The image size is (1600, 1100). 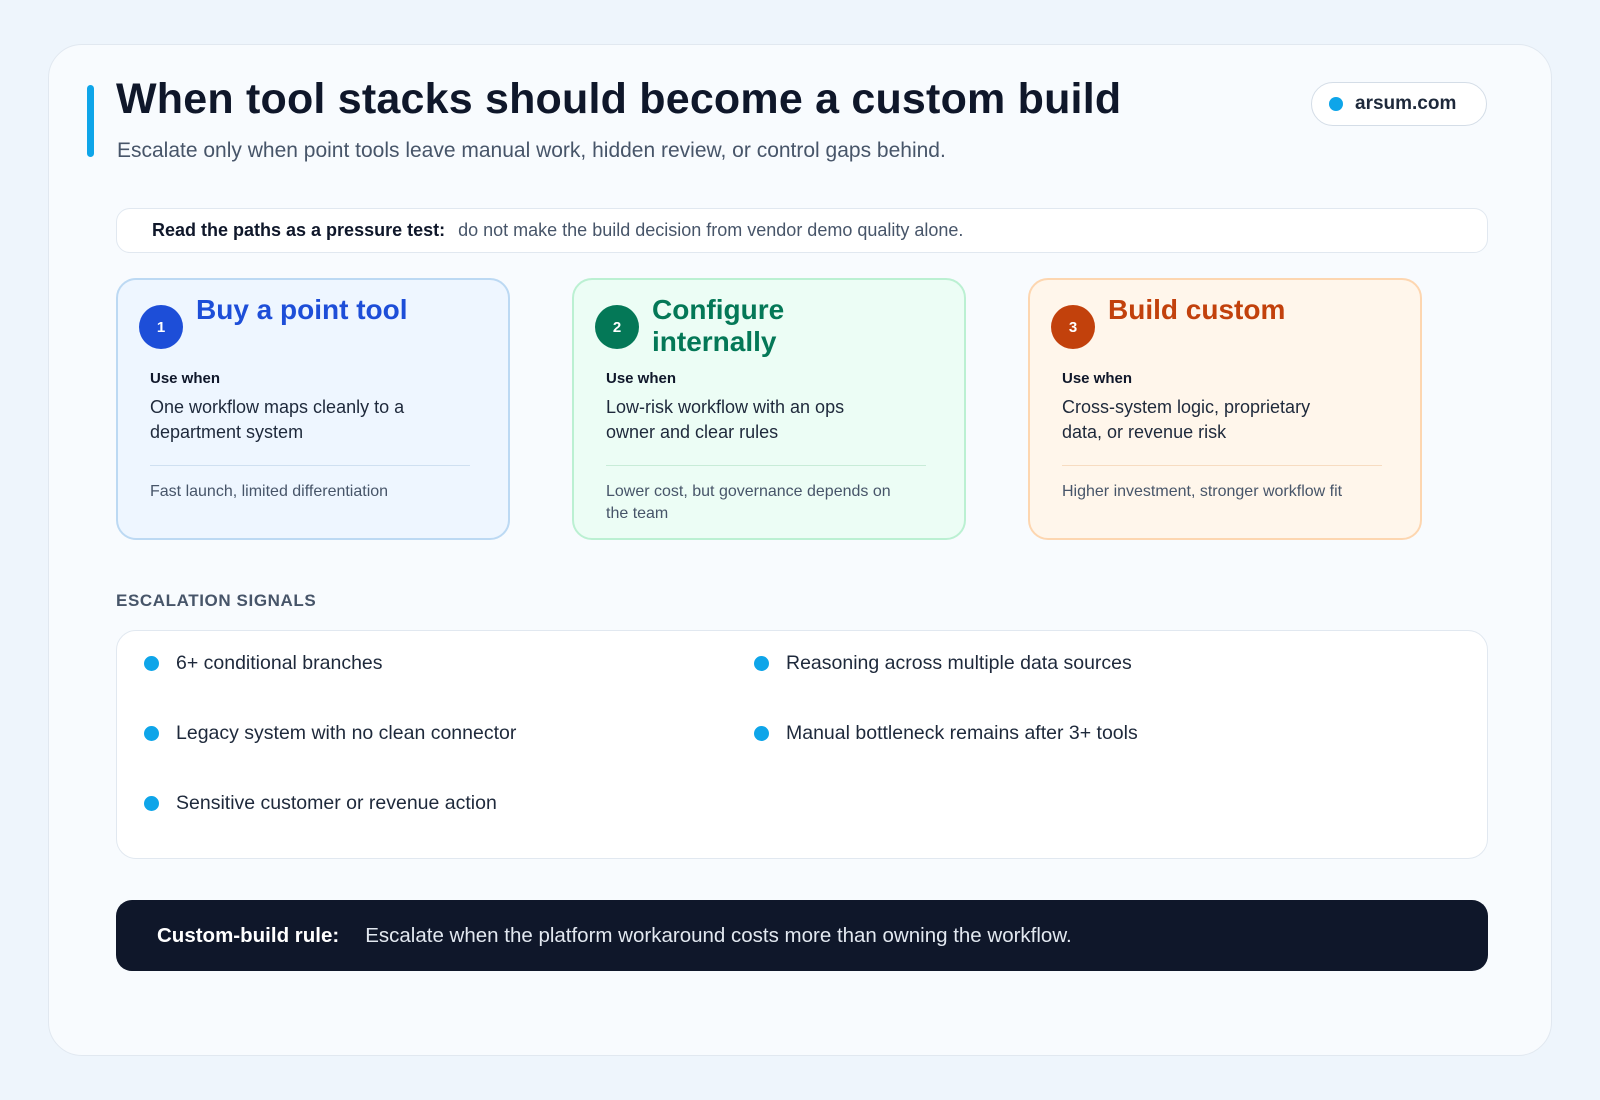 What do you see at coordinates (718, 325) in the screenshot?
I see `path-title: Configure internally` at bounding box center [718, 325].